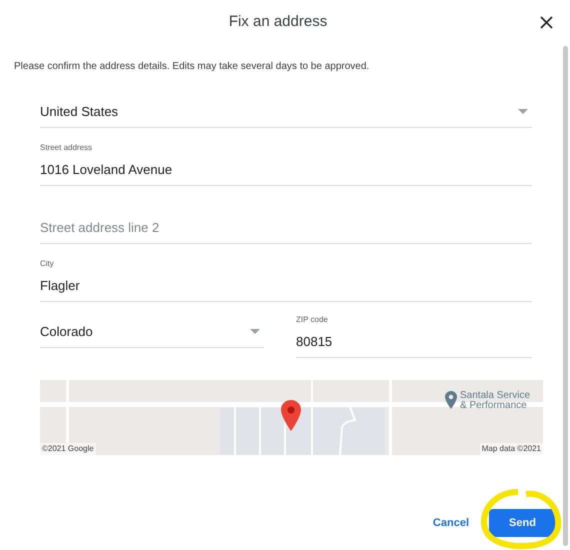 This screenshot has width=570, height=550. What do you see at coordinates (278, 22) in the screenshot?
I see `dialog-title: Fix an address` at bounding box center [278, 22].